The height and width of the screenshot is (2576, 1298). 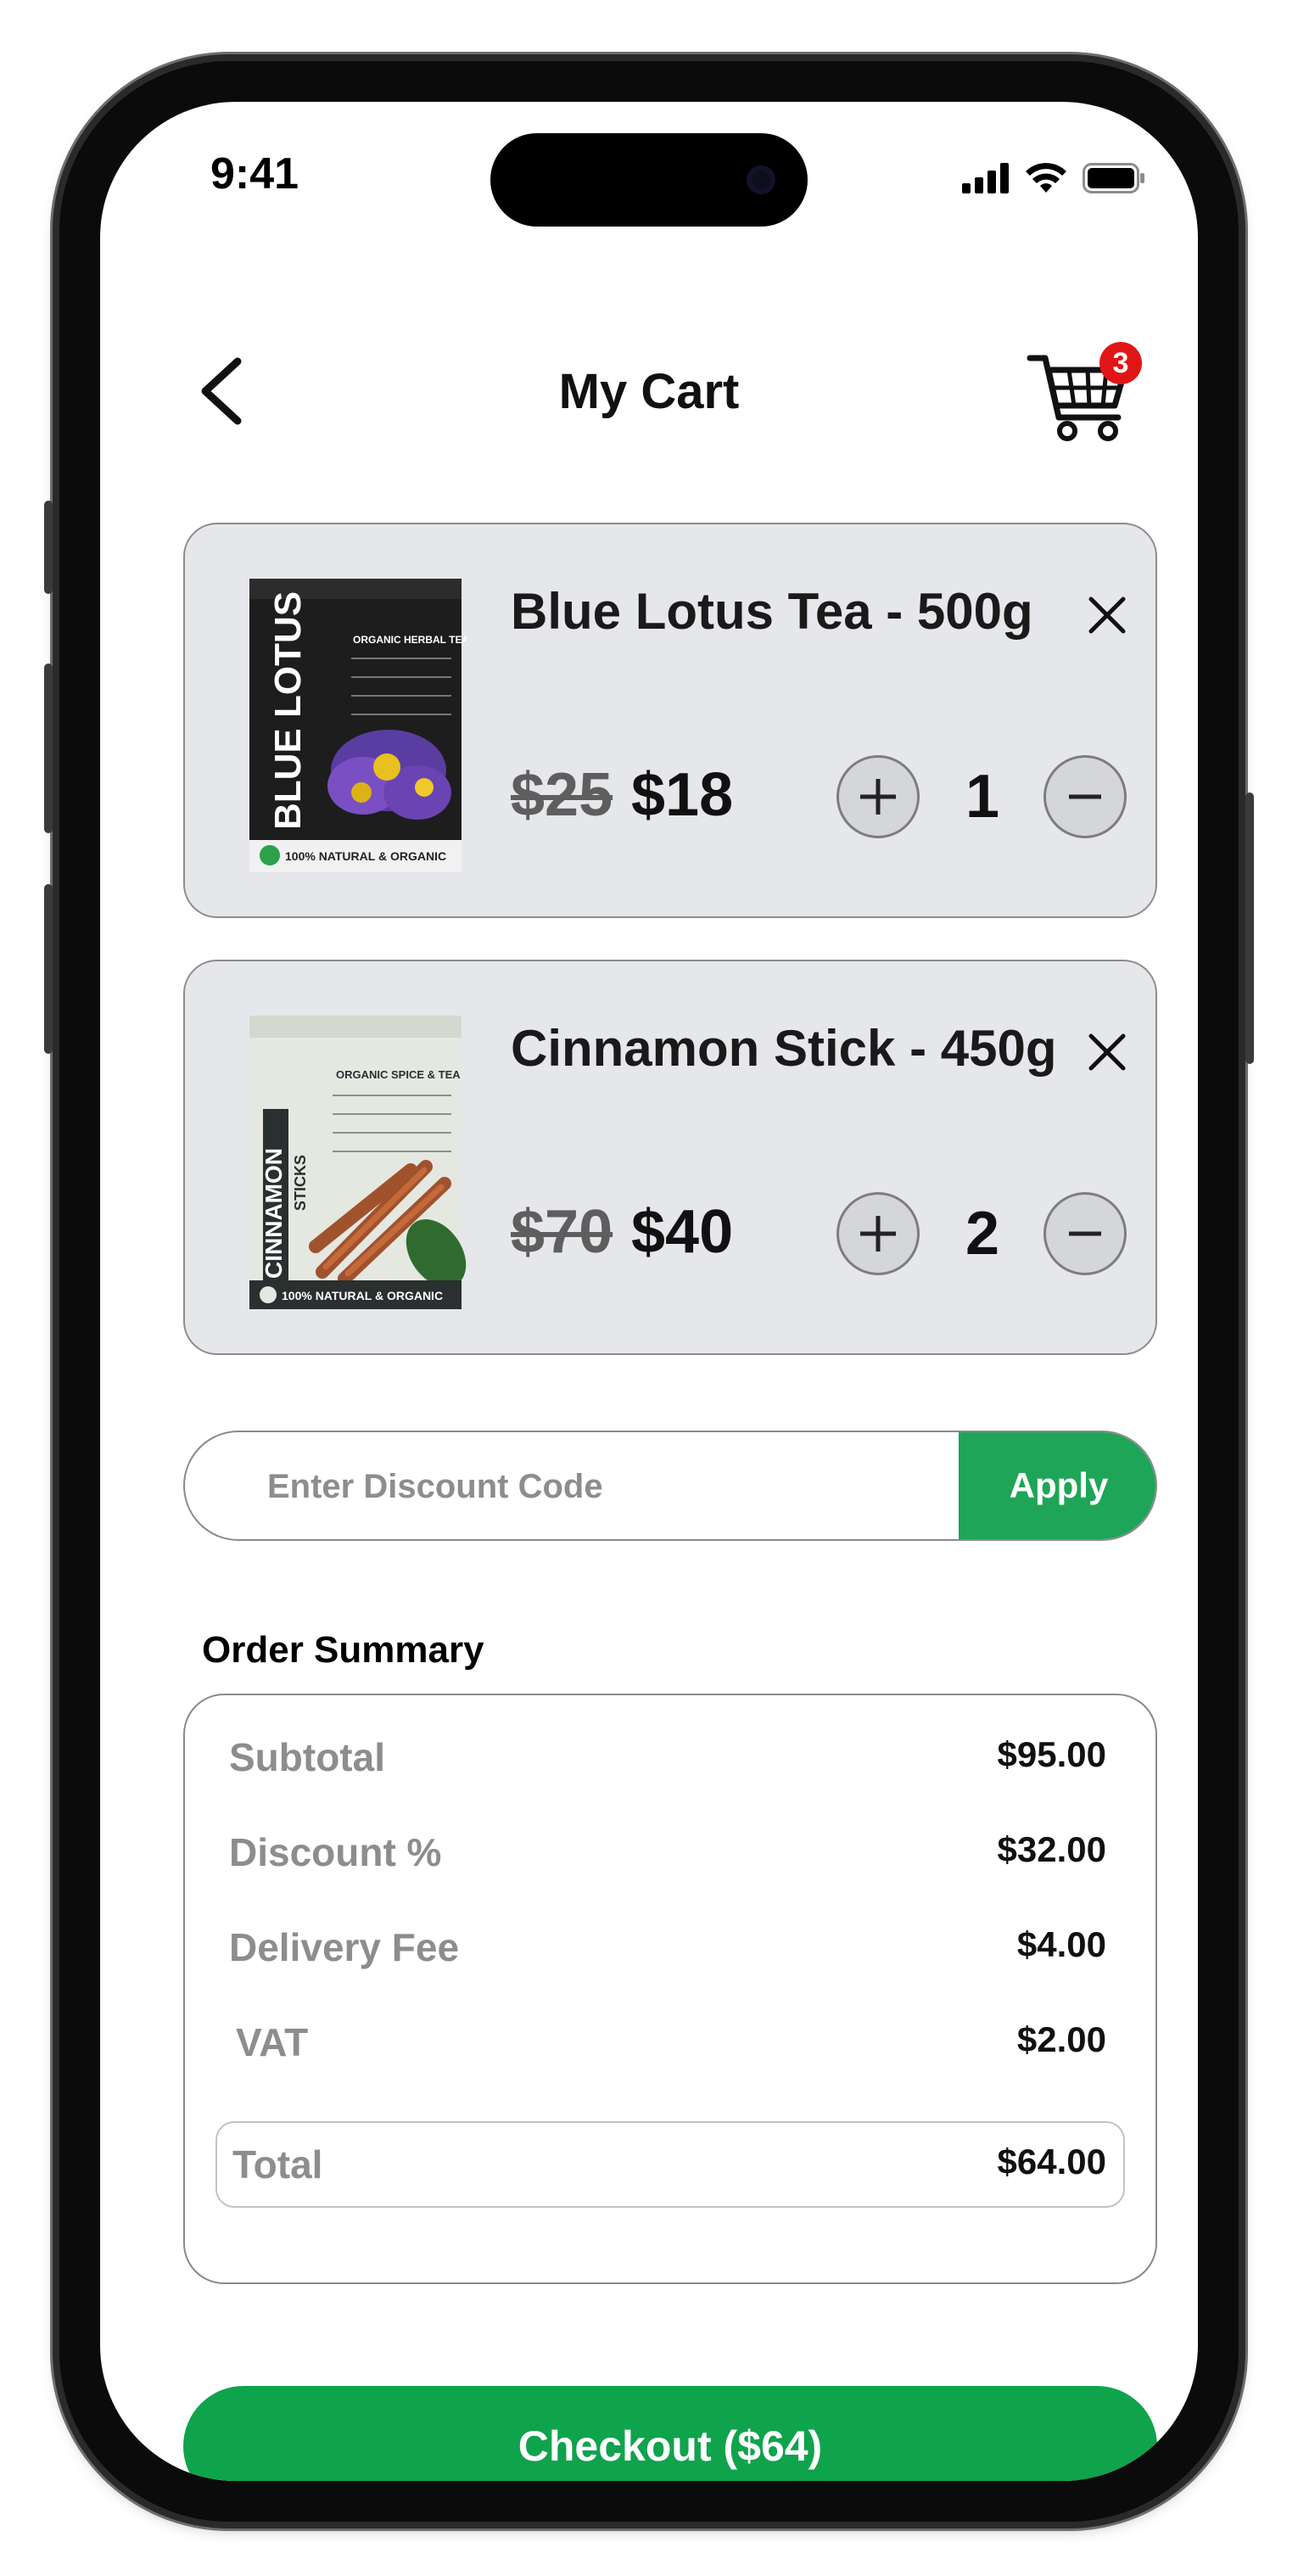 I want to click on item-name: Cinnamon Stick - 450g, so click(x=784, y=1048).